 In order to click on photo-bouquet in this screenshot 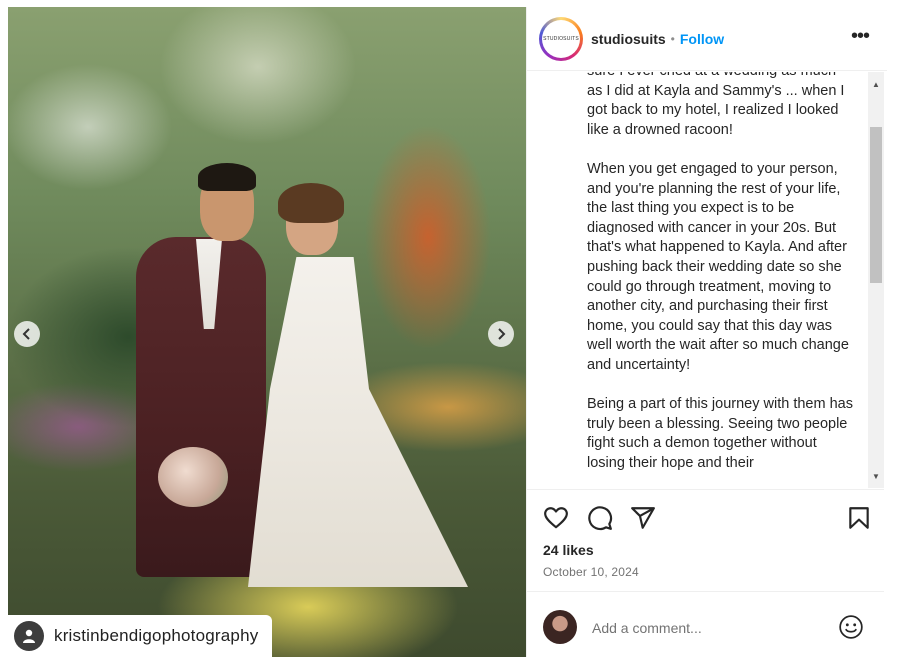, I will do `click(193, 477)`.